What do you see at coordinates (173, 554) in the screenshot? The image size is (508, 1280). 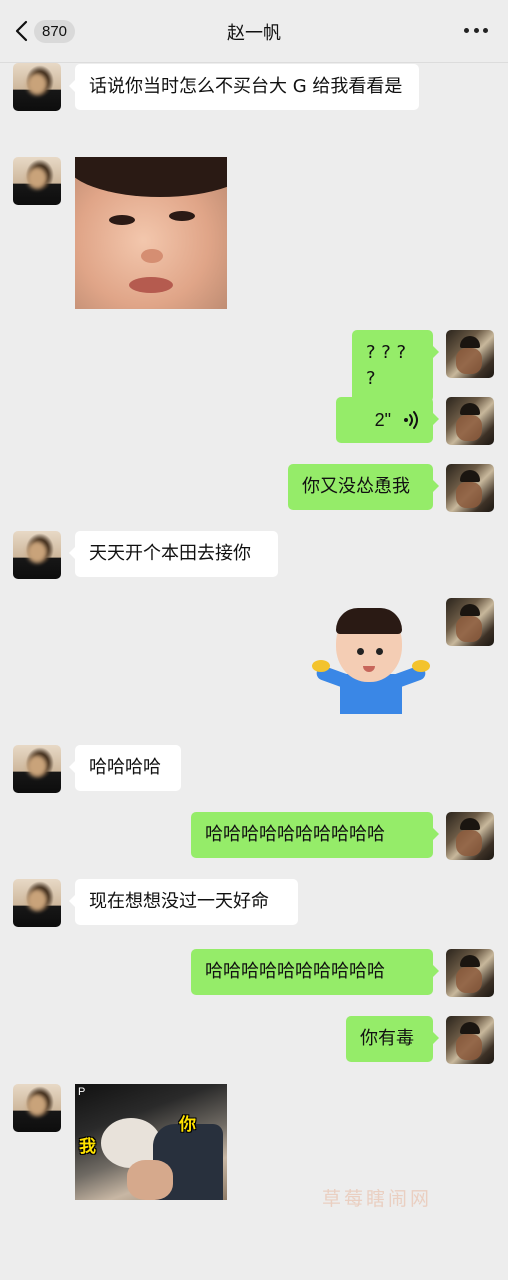 I see `message-bubble-incoming: 天天开个本田去接你` at bounding box center [173, 554].